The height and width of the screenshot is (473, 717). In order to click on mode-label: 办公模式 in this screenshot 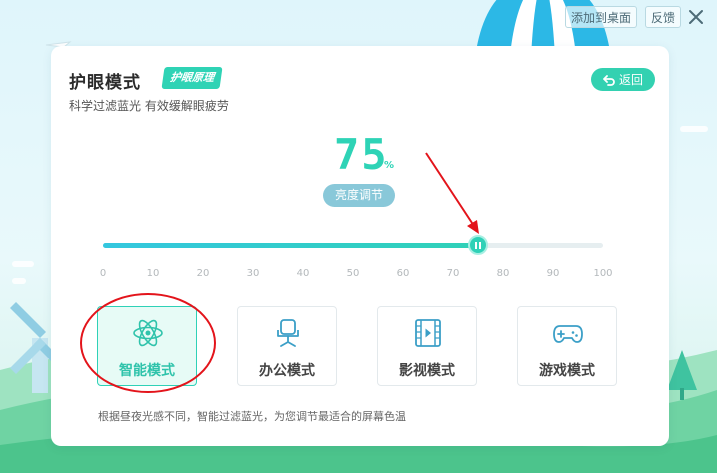, I will do `click(287, 371)`.